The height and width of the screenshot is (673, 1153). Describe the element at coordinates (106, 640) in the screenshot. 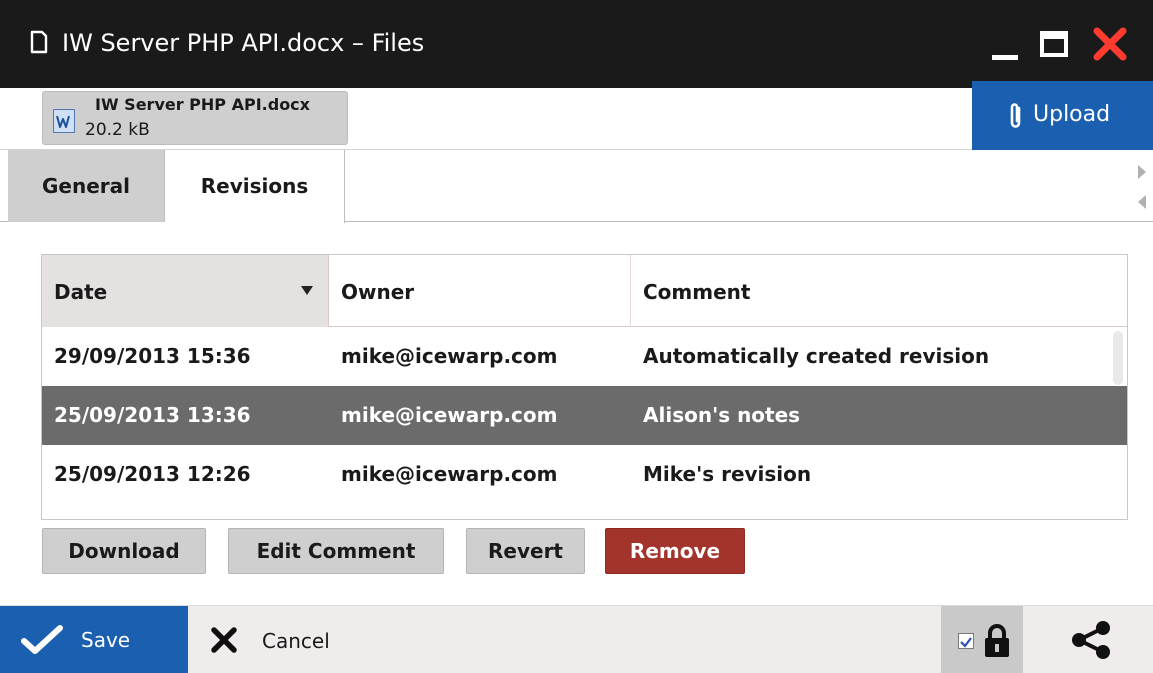

I see `save-label: Save` at that location.